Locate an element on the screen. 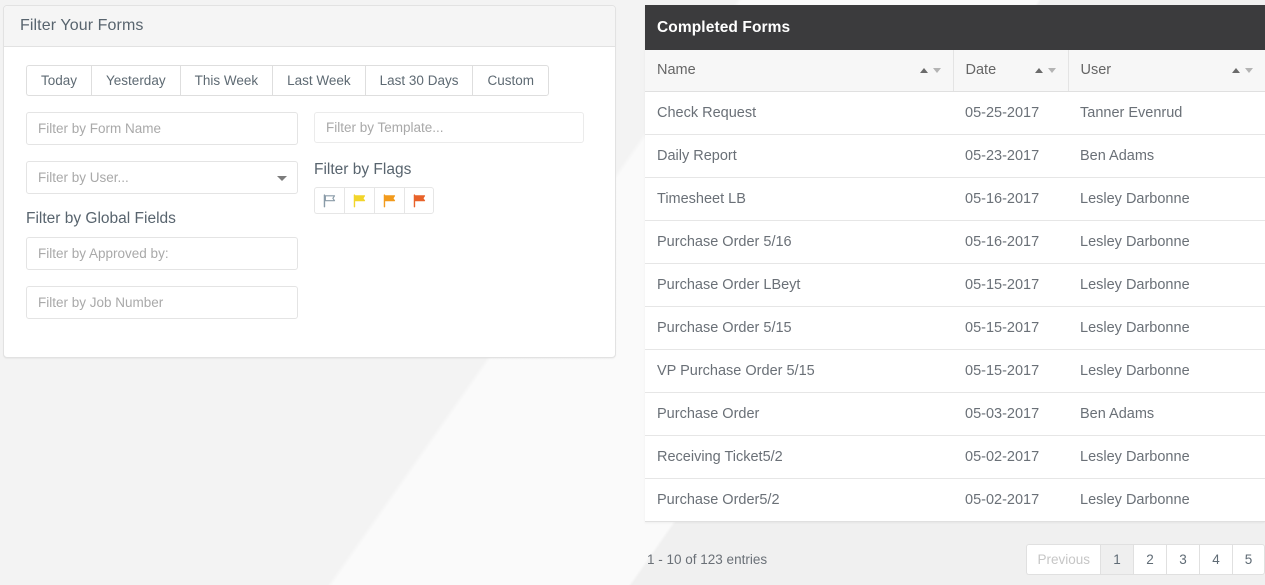 The image size is (1265, 585). form-date-cell: 05-03-2017 is located at coordinates (1010, 414).